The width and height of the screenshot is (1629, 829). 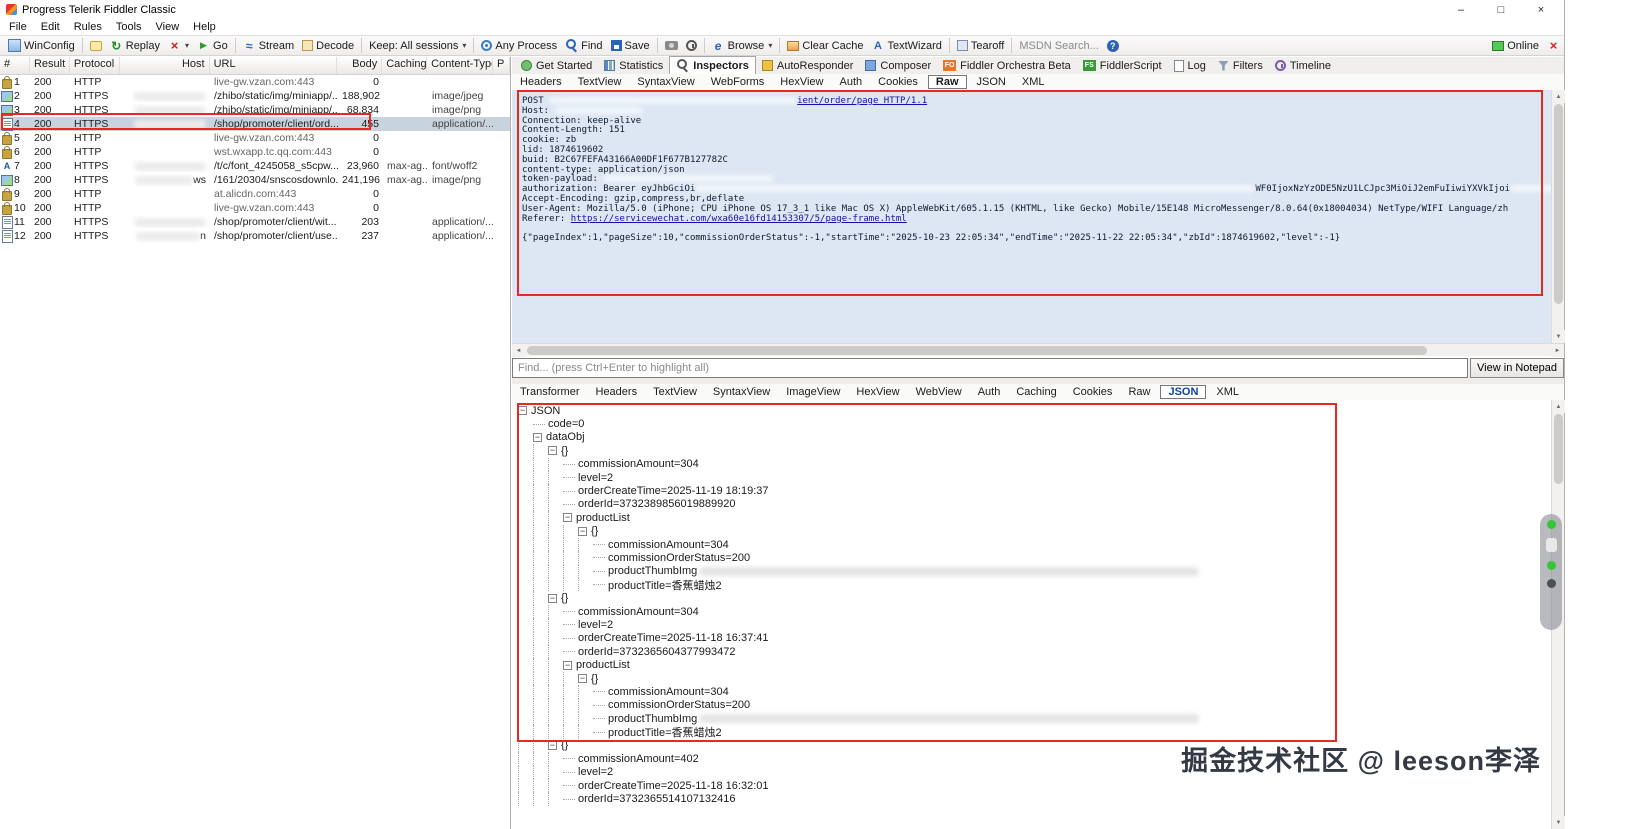 What do you see at coordinates (862, 101) in the screenshot?
I see `raw-link: ient/order/page HTTP/1.1` at bounding box center [862, 101].